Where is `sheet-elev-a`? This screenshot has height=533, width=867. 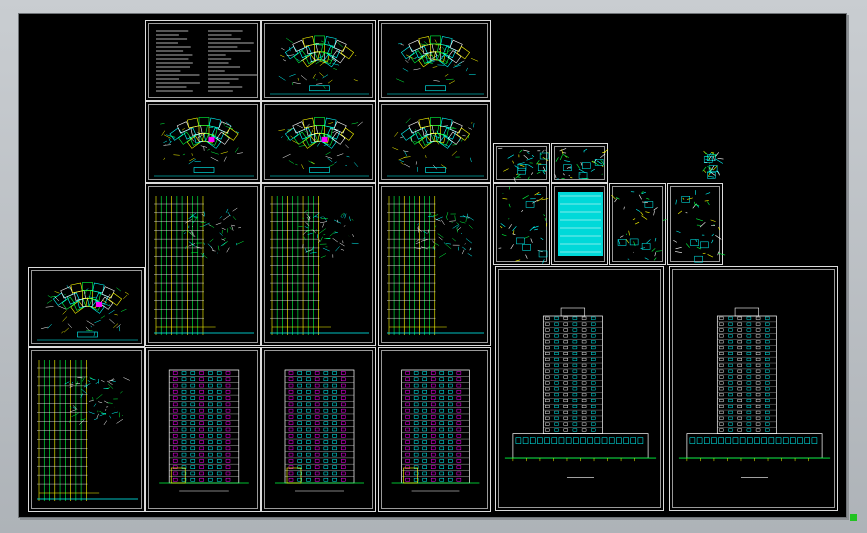
sheet-elev-a is located at coordinates (203, 429).